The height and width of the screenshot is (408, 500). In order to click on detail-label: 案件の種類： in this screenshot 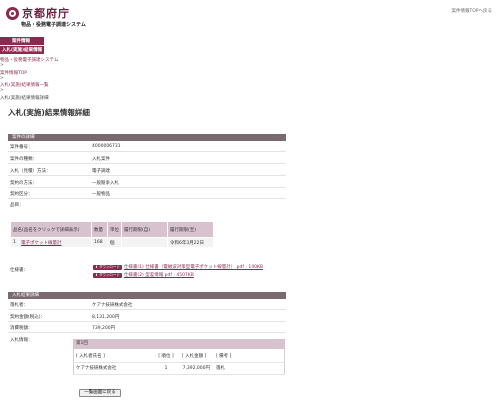, I will do `click(23, 159)`.